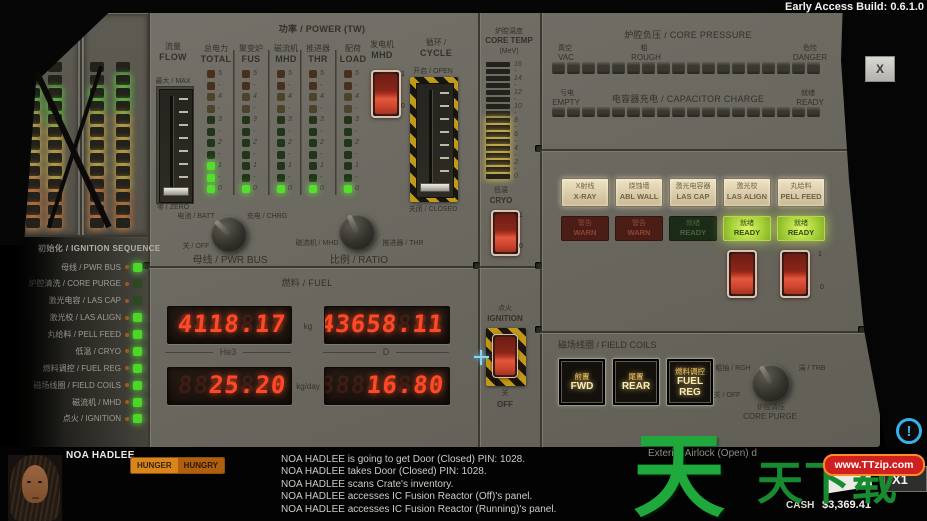 This screenshot has width=927, height=521. What do you see at coordinates (566, 57) in the screenshot?
I see `vac-en: VAC` at bounding box center [566, 57].